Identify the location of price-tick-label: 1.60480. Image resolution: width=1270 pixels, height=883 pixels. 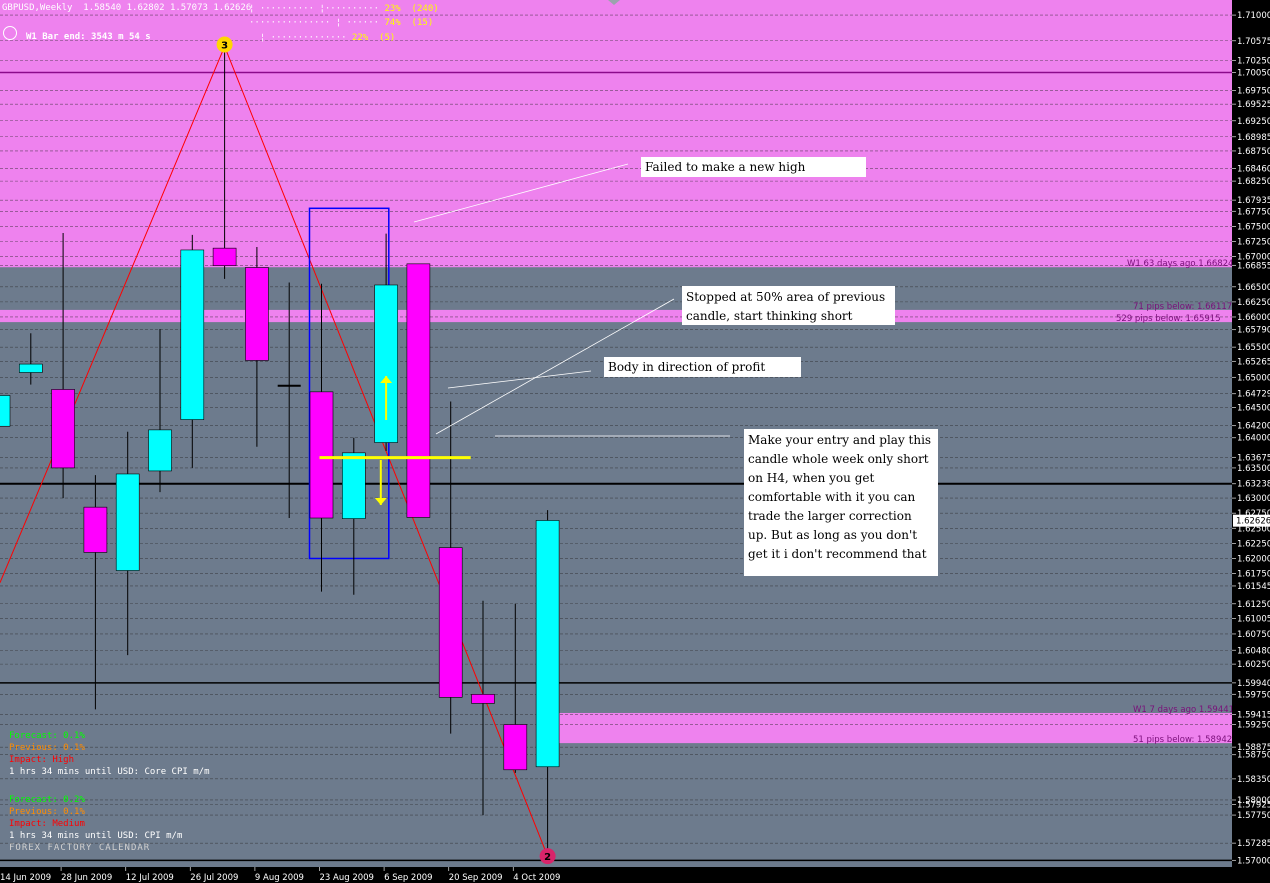
(1253, 651).